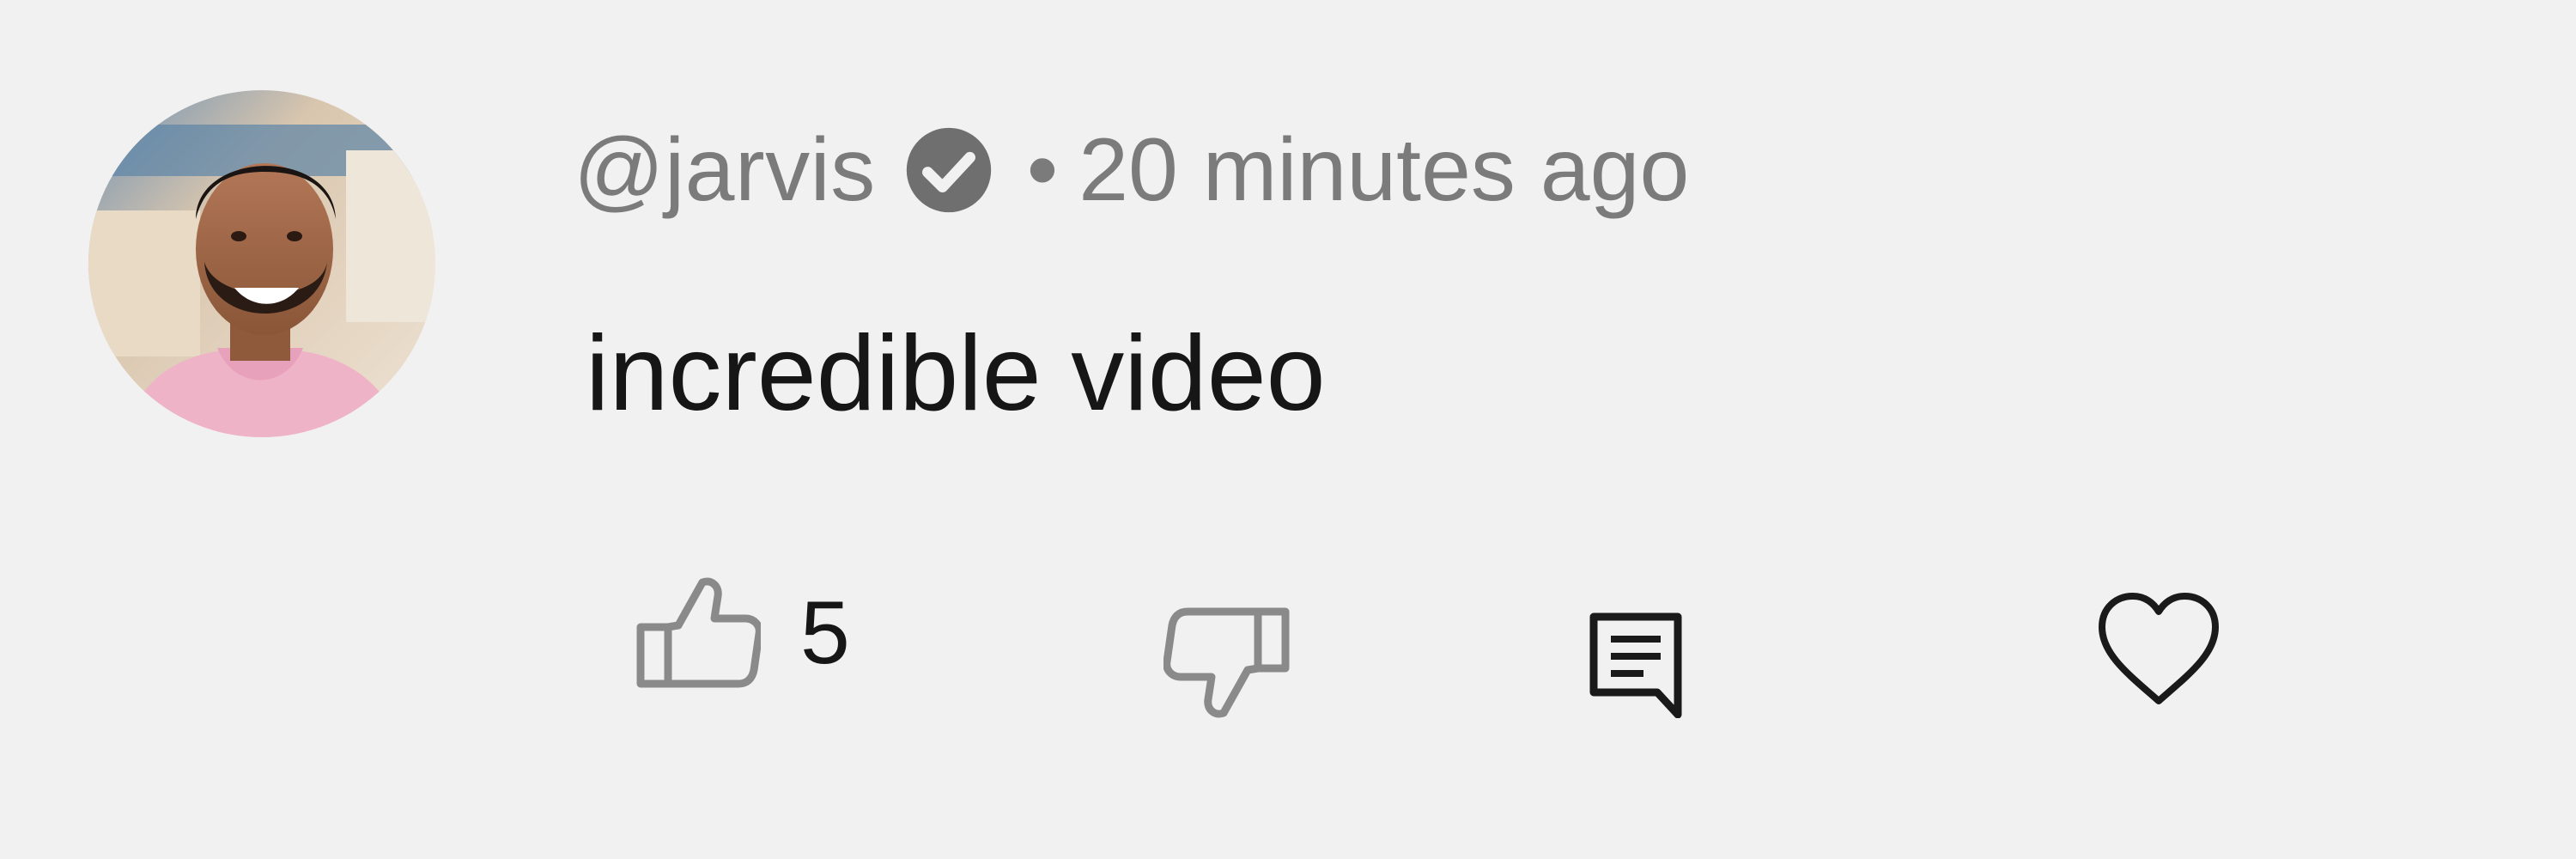  I want to click on avatar-image, so click(261, 263).